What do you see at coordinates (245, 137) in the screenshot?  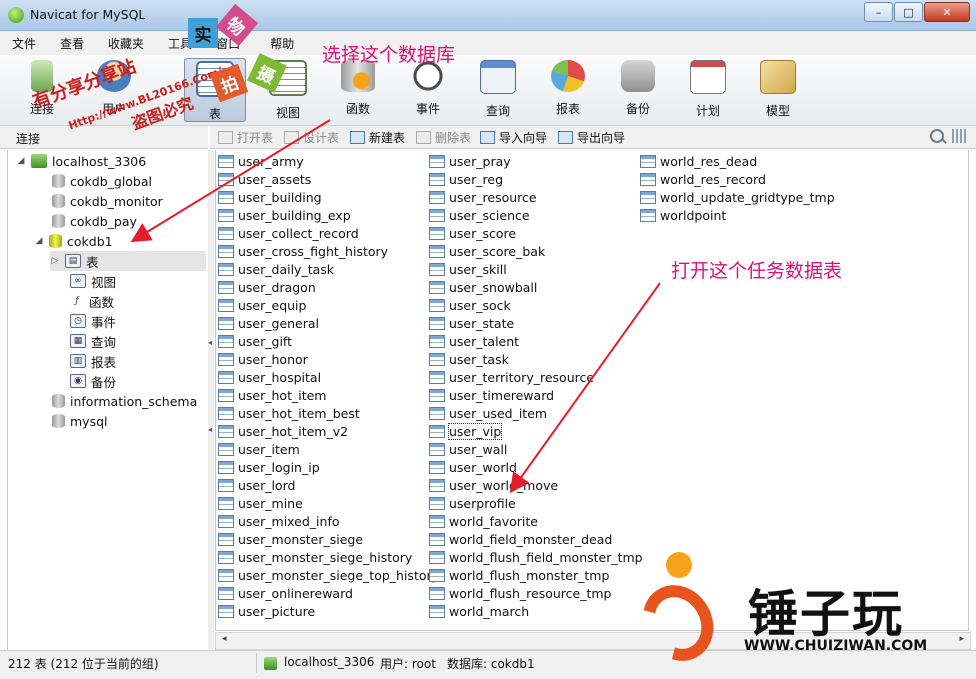 I see `open-table-button: 打开表` at bounding box center [245, 137].